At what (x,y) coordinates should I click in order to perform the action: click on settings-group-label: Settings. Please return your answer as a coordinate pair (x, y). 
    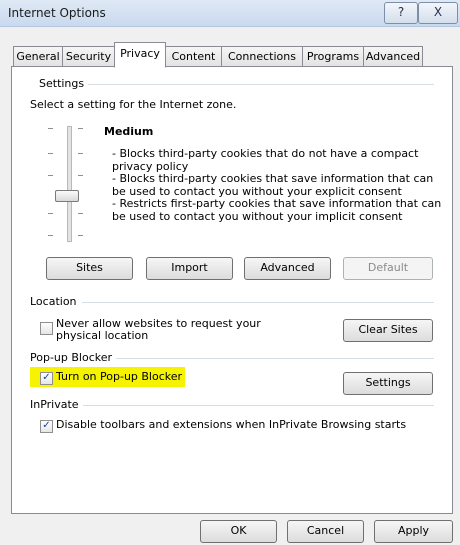
    Looking at the image, I should click on (64, 83).